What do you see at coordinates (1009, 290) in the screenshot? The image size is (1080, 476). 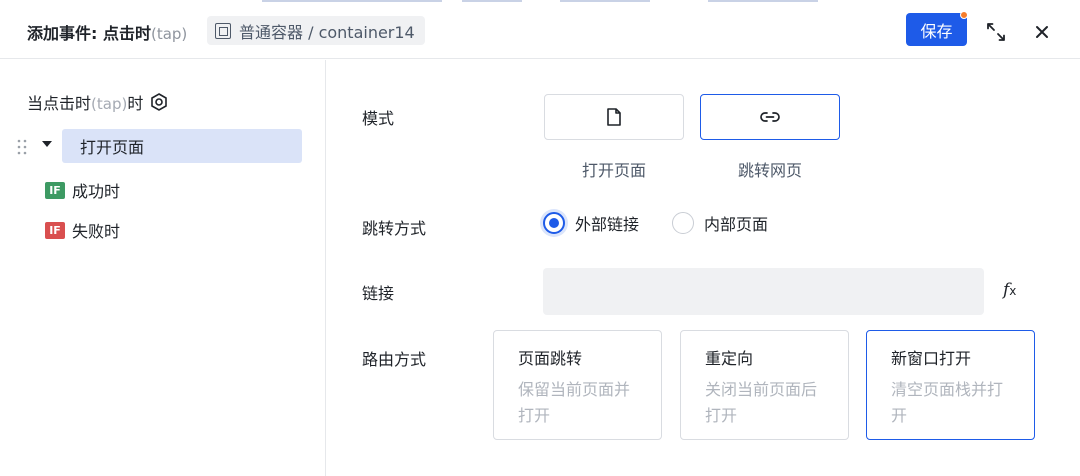 I see `fx-formula-icon: fx` at bounding box center [1009, 290].